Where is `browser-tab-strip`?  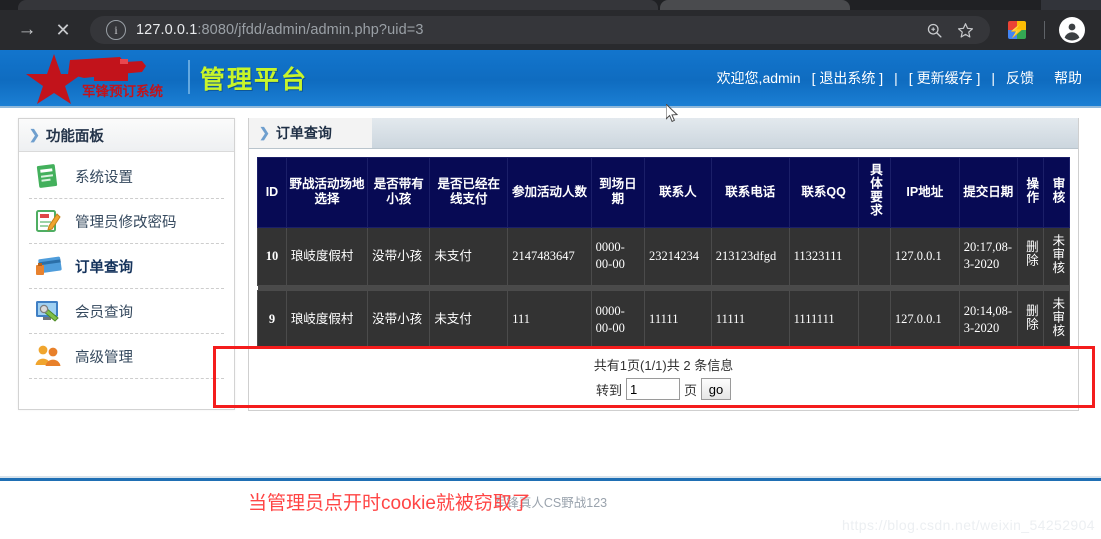
browser-tab-strip is located at coordinates (550, 5).